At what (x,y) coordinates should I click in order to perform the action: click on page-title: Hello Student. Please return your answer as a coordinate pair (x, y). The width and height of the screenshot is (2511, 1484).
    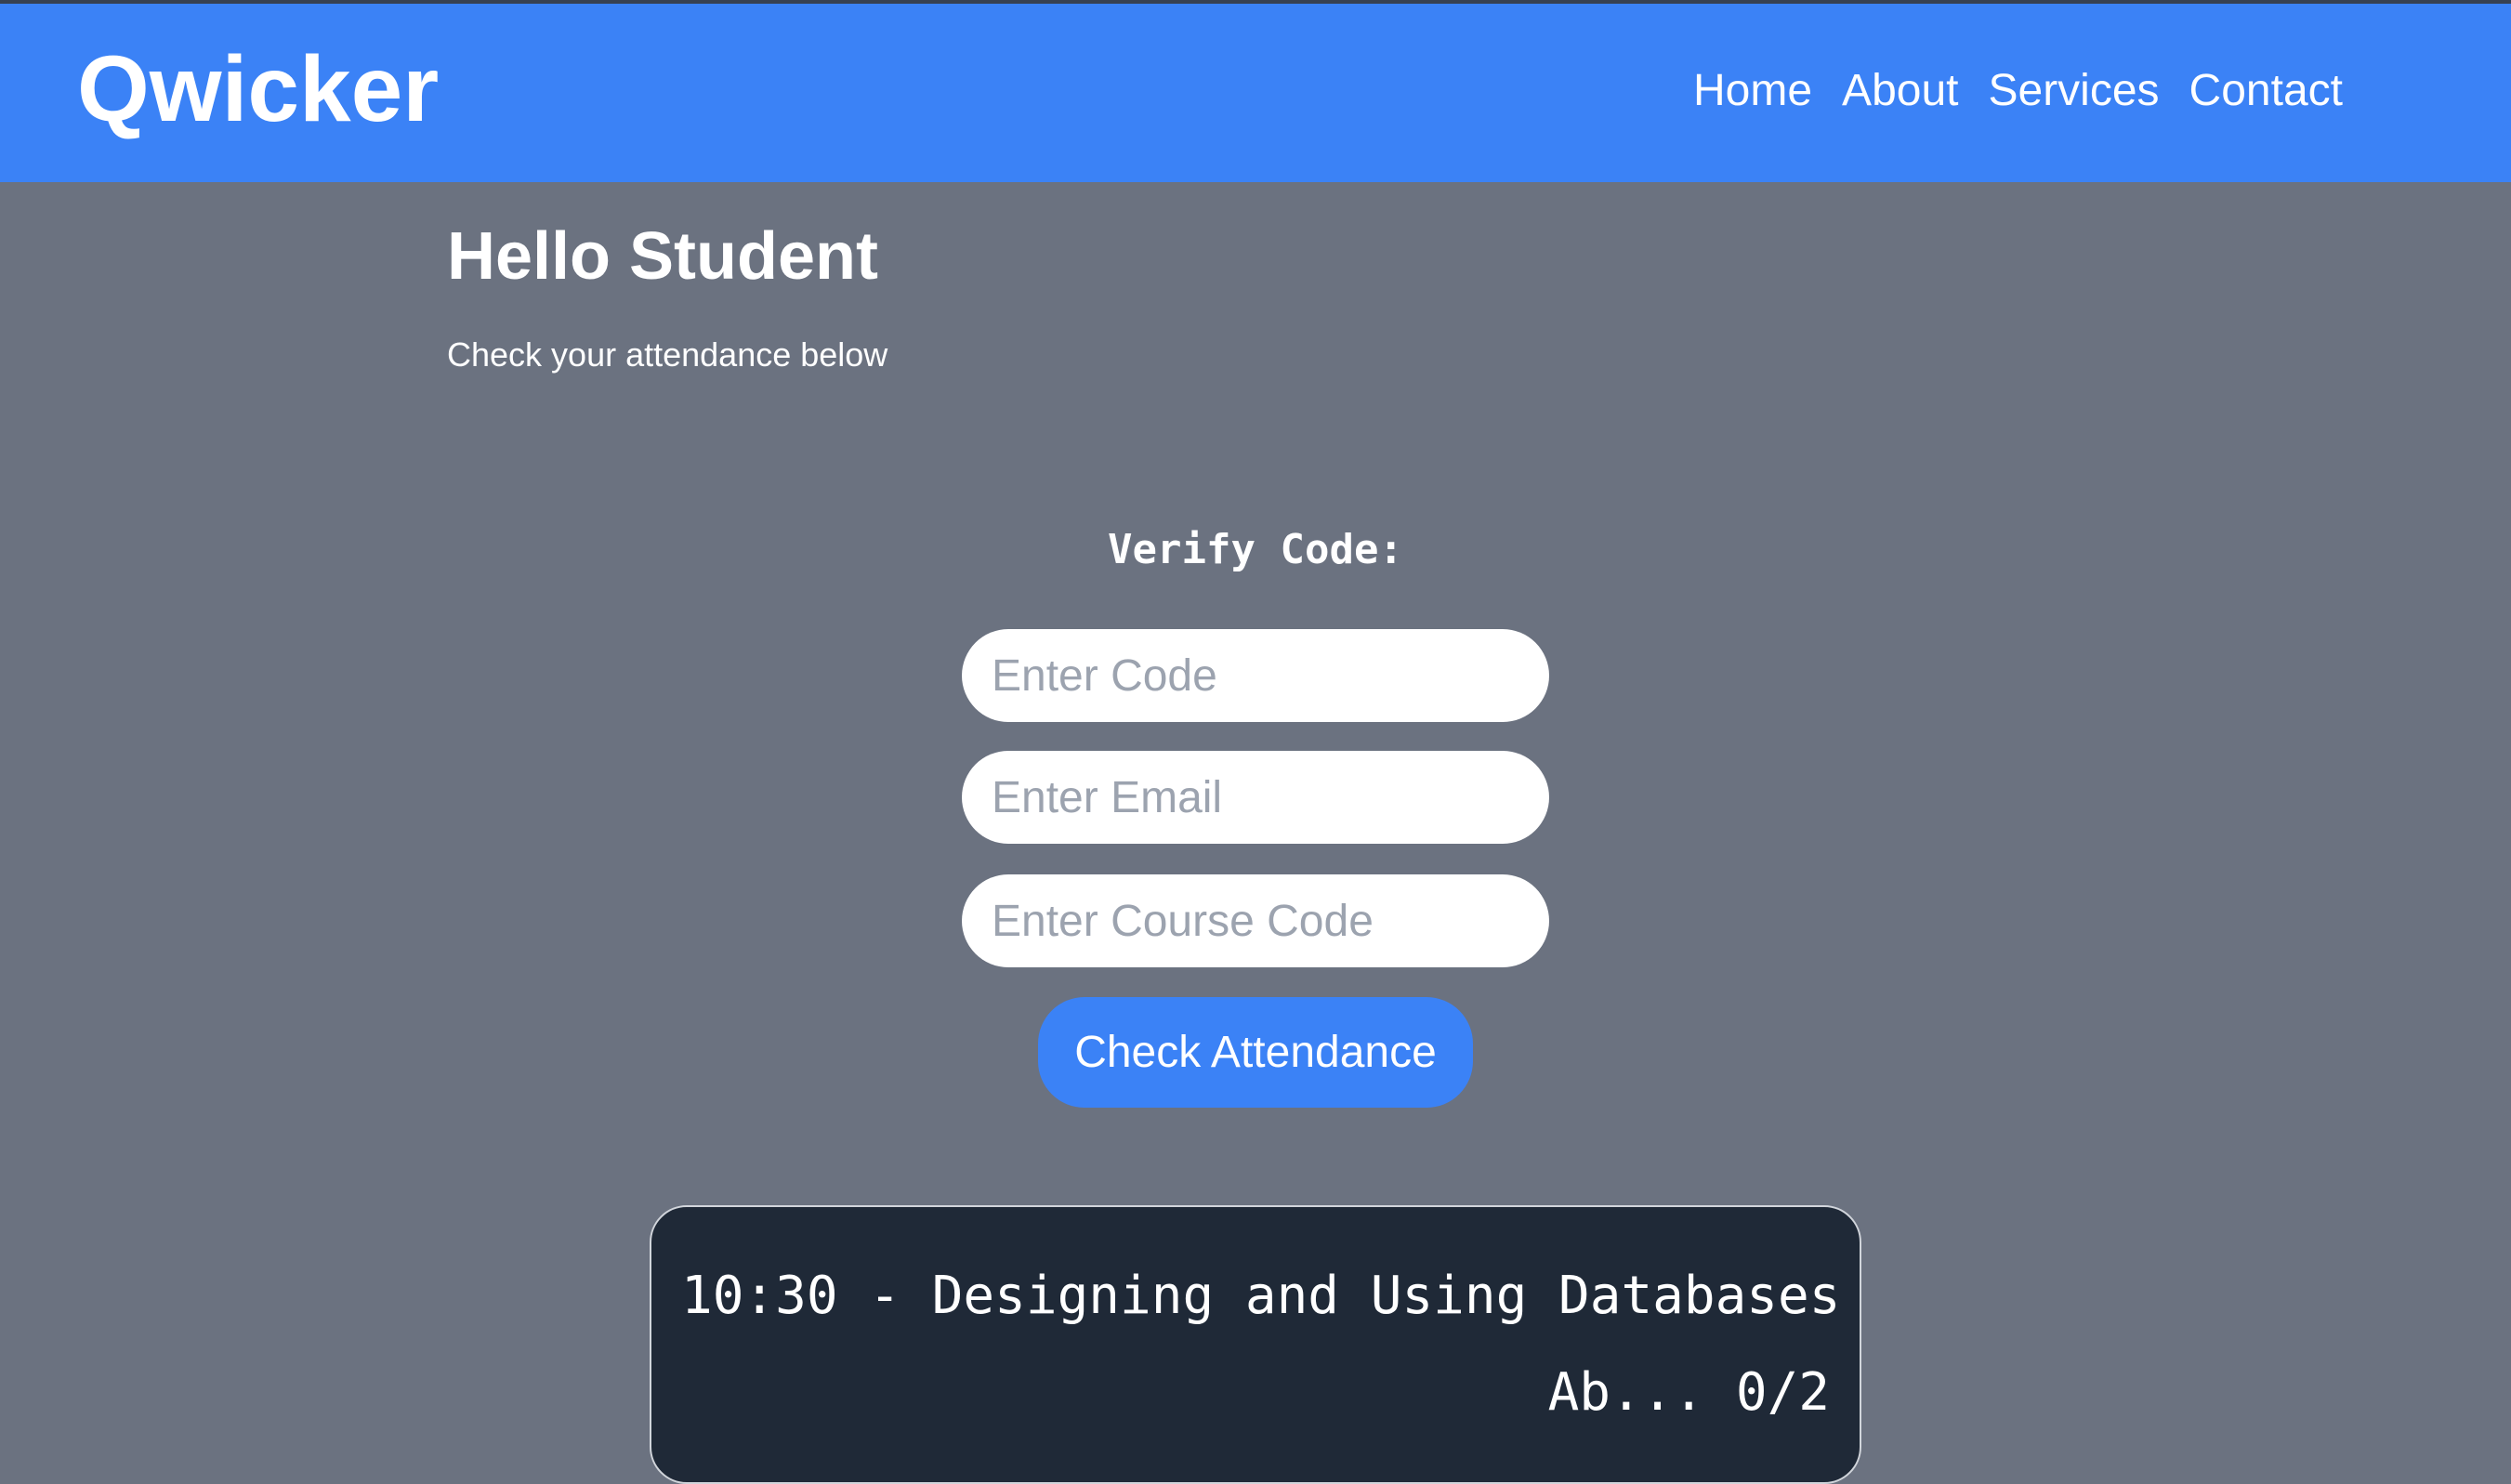
    Looking at the image, I should click on (662, 256).